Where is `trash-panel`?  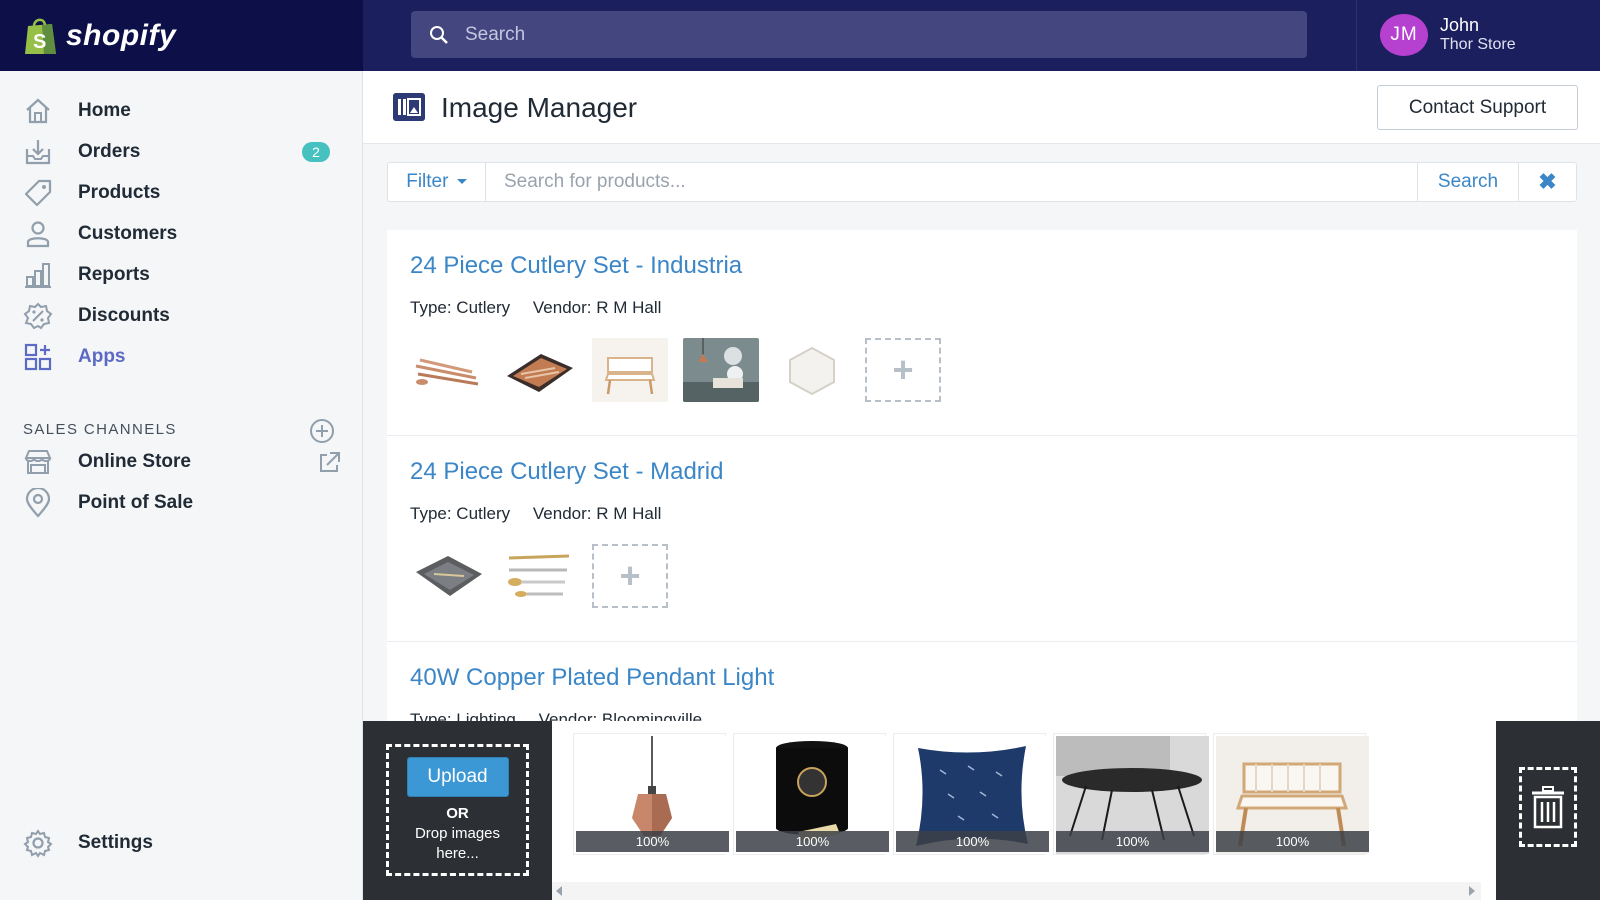 trash-panel is located at coordinates (1548, 810).